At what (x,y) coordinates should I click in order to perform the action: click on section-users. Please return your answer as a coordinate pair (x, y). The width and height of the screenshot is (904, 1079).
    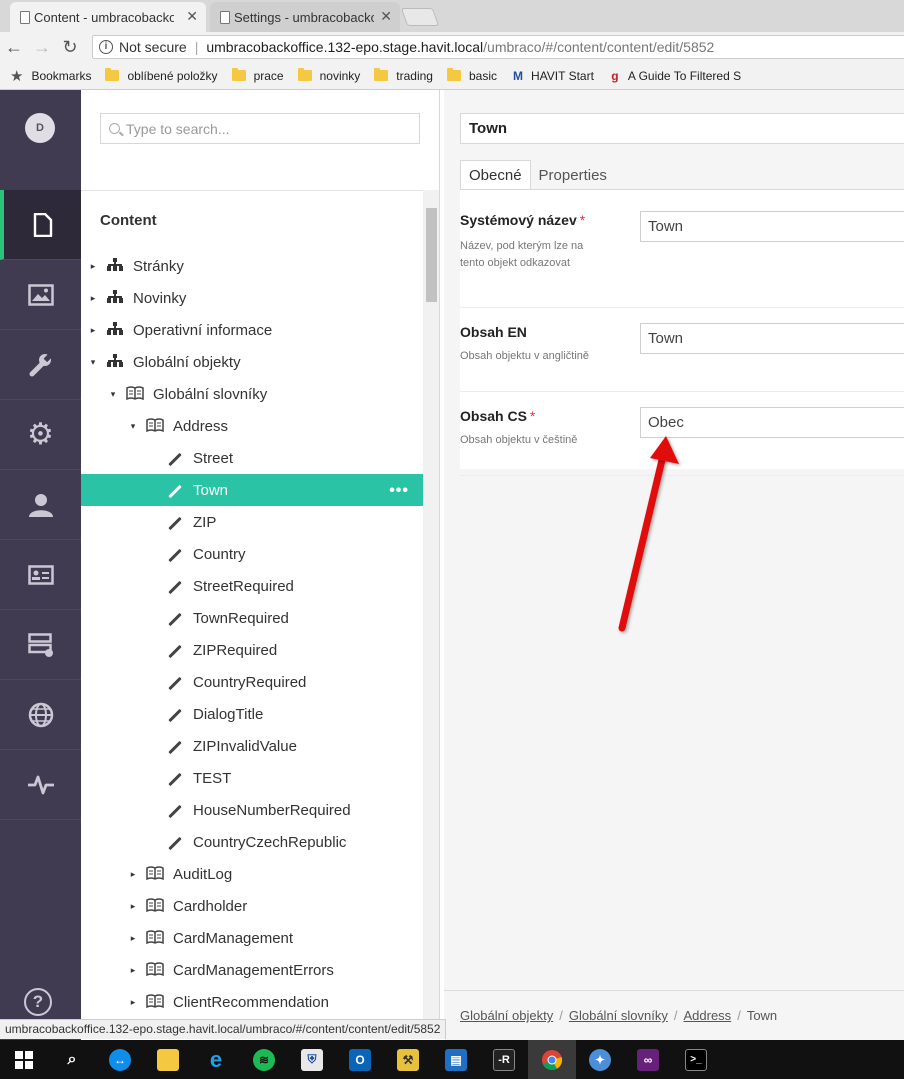
    Looking at the image, I should click on (40, 505).